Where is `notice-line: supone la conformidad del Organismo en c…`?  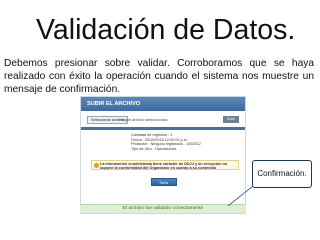
notice-line: supone la conformidad del Organismo en c… is located at coordinates (158, 168).